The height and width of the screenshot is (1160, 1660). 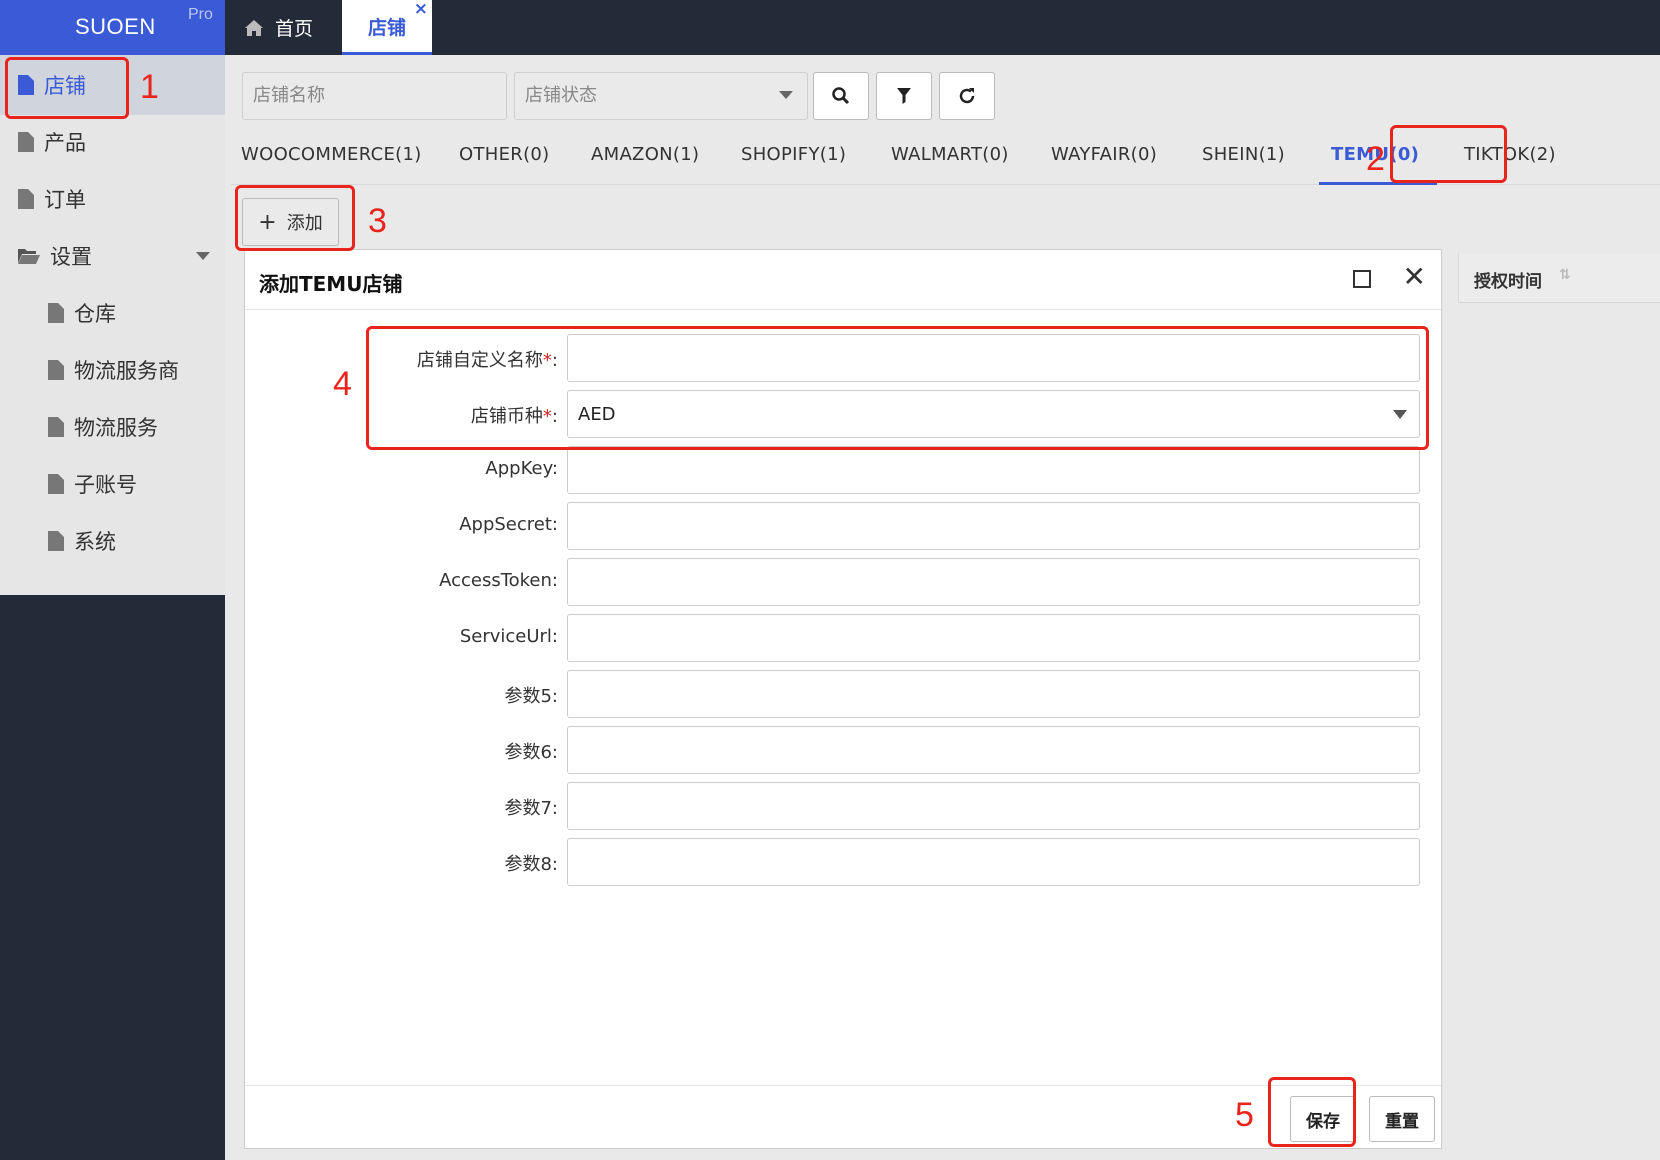 What do you see at coordinates (508, 524) in the screenshot?
I see `field-label: AppSecret:` at bounding box center [508, 524].